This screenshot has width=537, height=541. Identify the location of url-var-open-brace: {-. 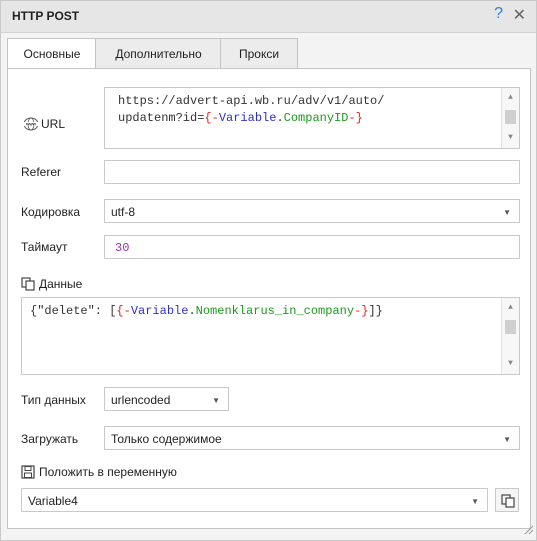
(211, 118).